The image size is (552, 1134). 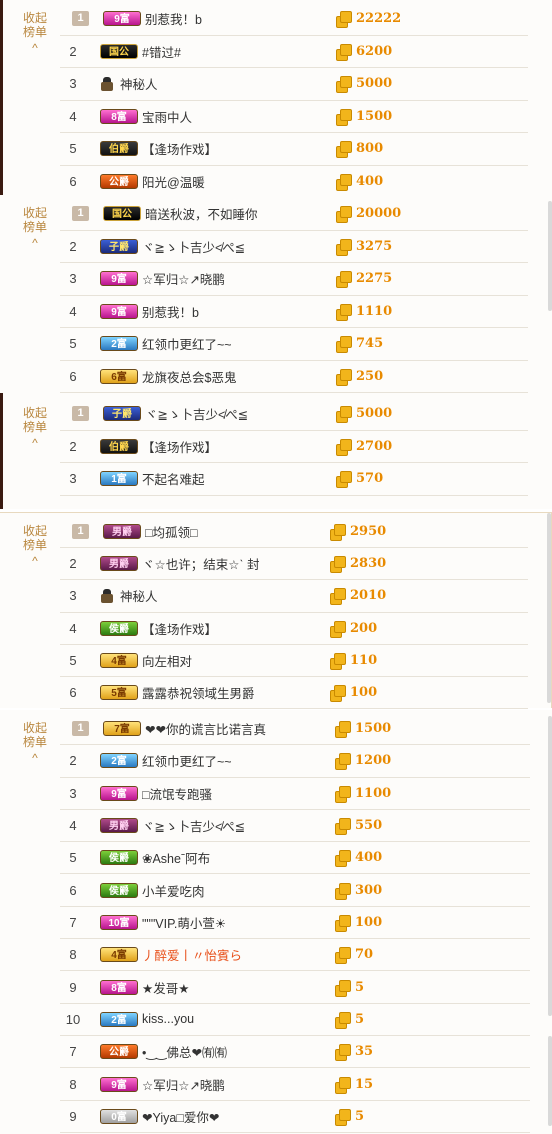 What do you see at coordinates (198, 692) in the screenshot?
I see `user-name: 露露恭祝领域生男爵` at bounding box center [198, 692].